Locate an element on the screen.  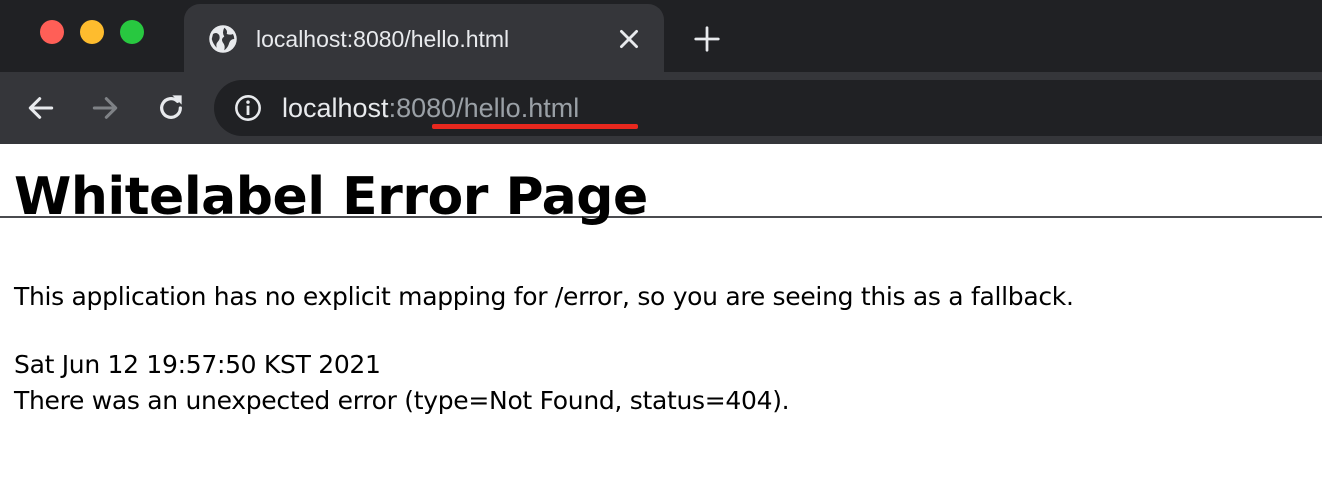
window-minimize-button is located at coordinates (92, 32).